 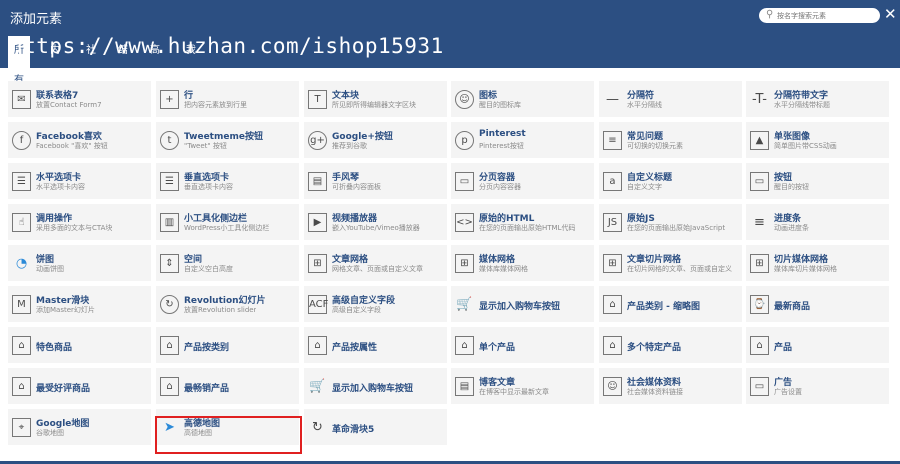 What do you see at coordinates (79, 263) in the screenshot?
I see `element-item: ◔ 饼图 动画饼图` at bounding box center [79, 263].